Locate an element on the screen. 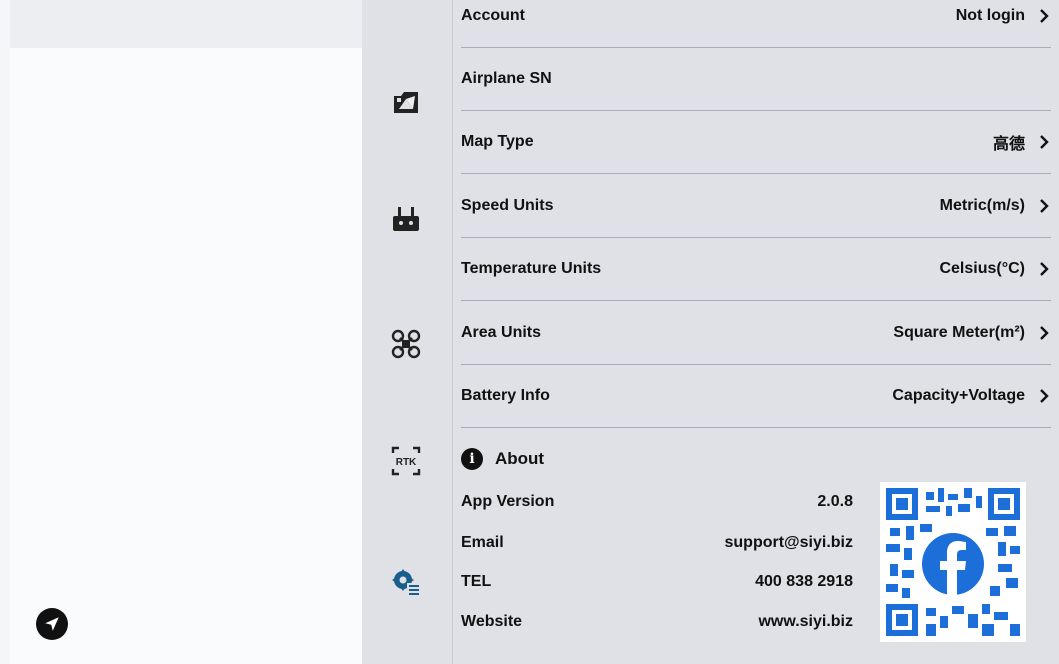 This screenshot has width=1059, height=664. about-row-label: TEL is located at coordinates (476, 581).